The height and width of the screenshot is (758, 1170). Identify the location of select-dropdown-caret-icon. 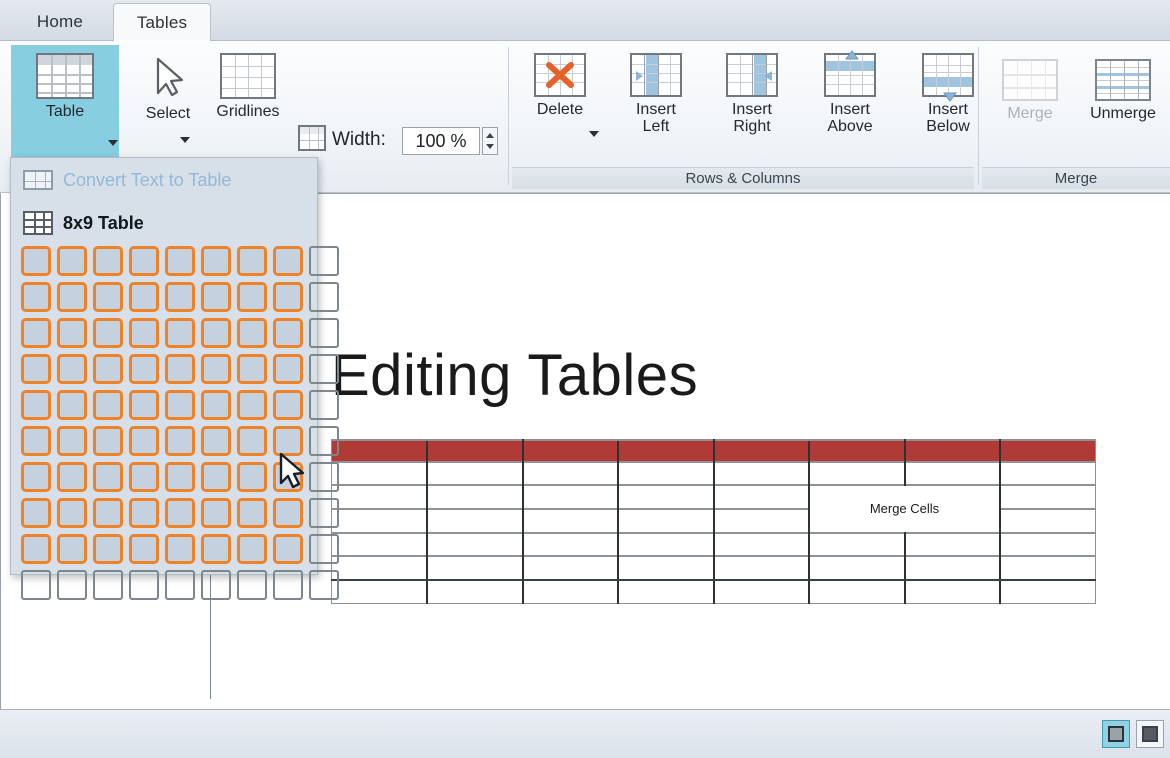
(185, 140).